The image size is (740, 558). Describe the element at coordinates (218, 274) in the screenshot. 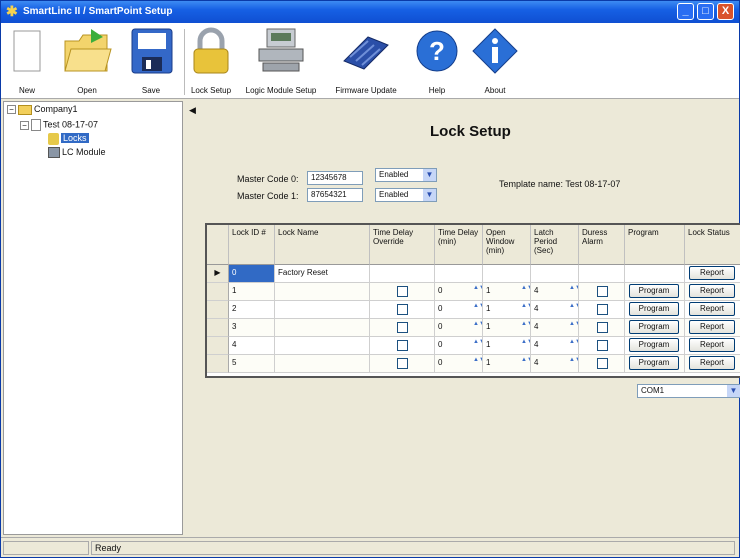

I see `row-header: ▶` at that location.